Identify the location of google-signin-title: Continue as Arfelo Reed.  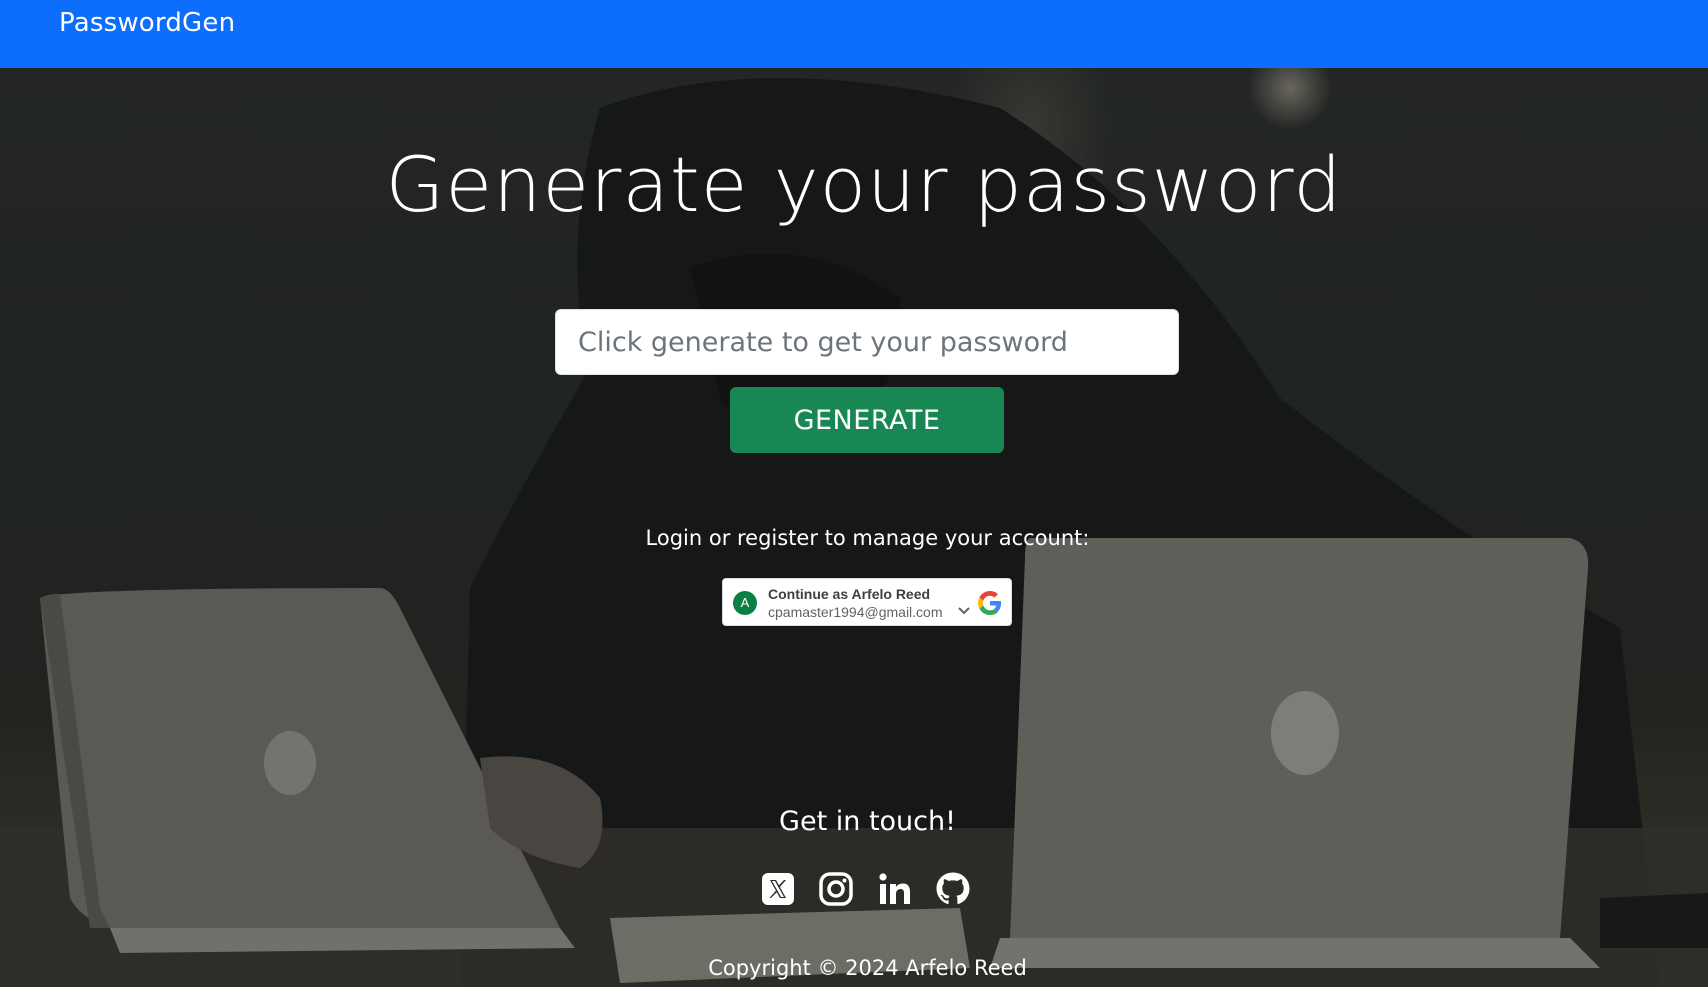
(849, 594).